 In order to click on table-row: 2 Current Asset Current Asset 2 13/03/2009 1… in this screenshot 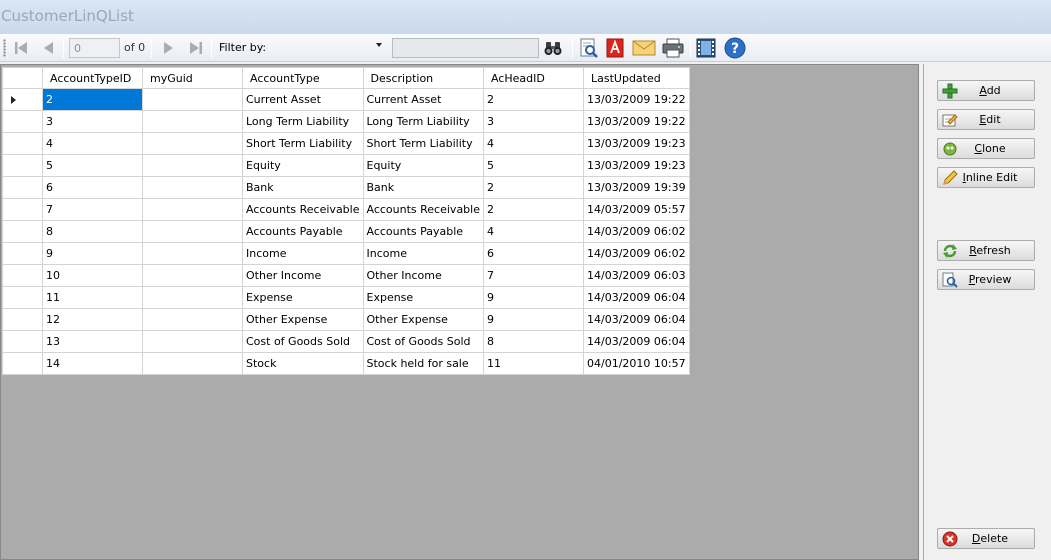, I will do `click(346, 99)`.